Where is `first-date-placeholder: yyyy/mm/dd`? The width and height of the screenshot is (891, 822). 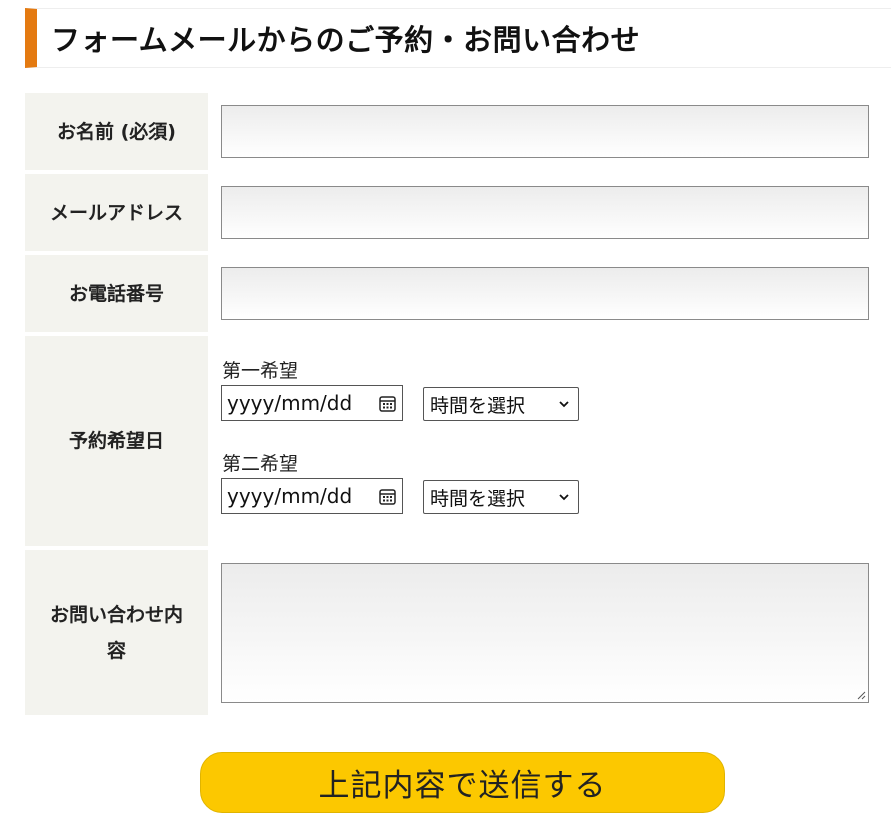 first-date-placeholder: yyyy/mm/dd is located at coordinates (290, 403).